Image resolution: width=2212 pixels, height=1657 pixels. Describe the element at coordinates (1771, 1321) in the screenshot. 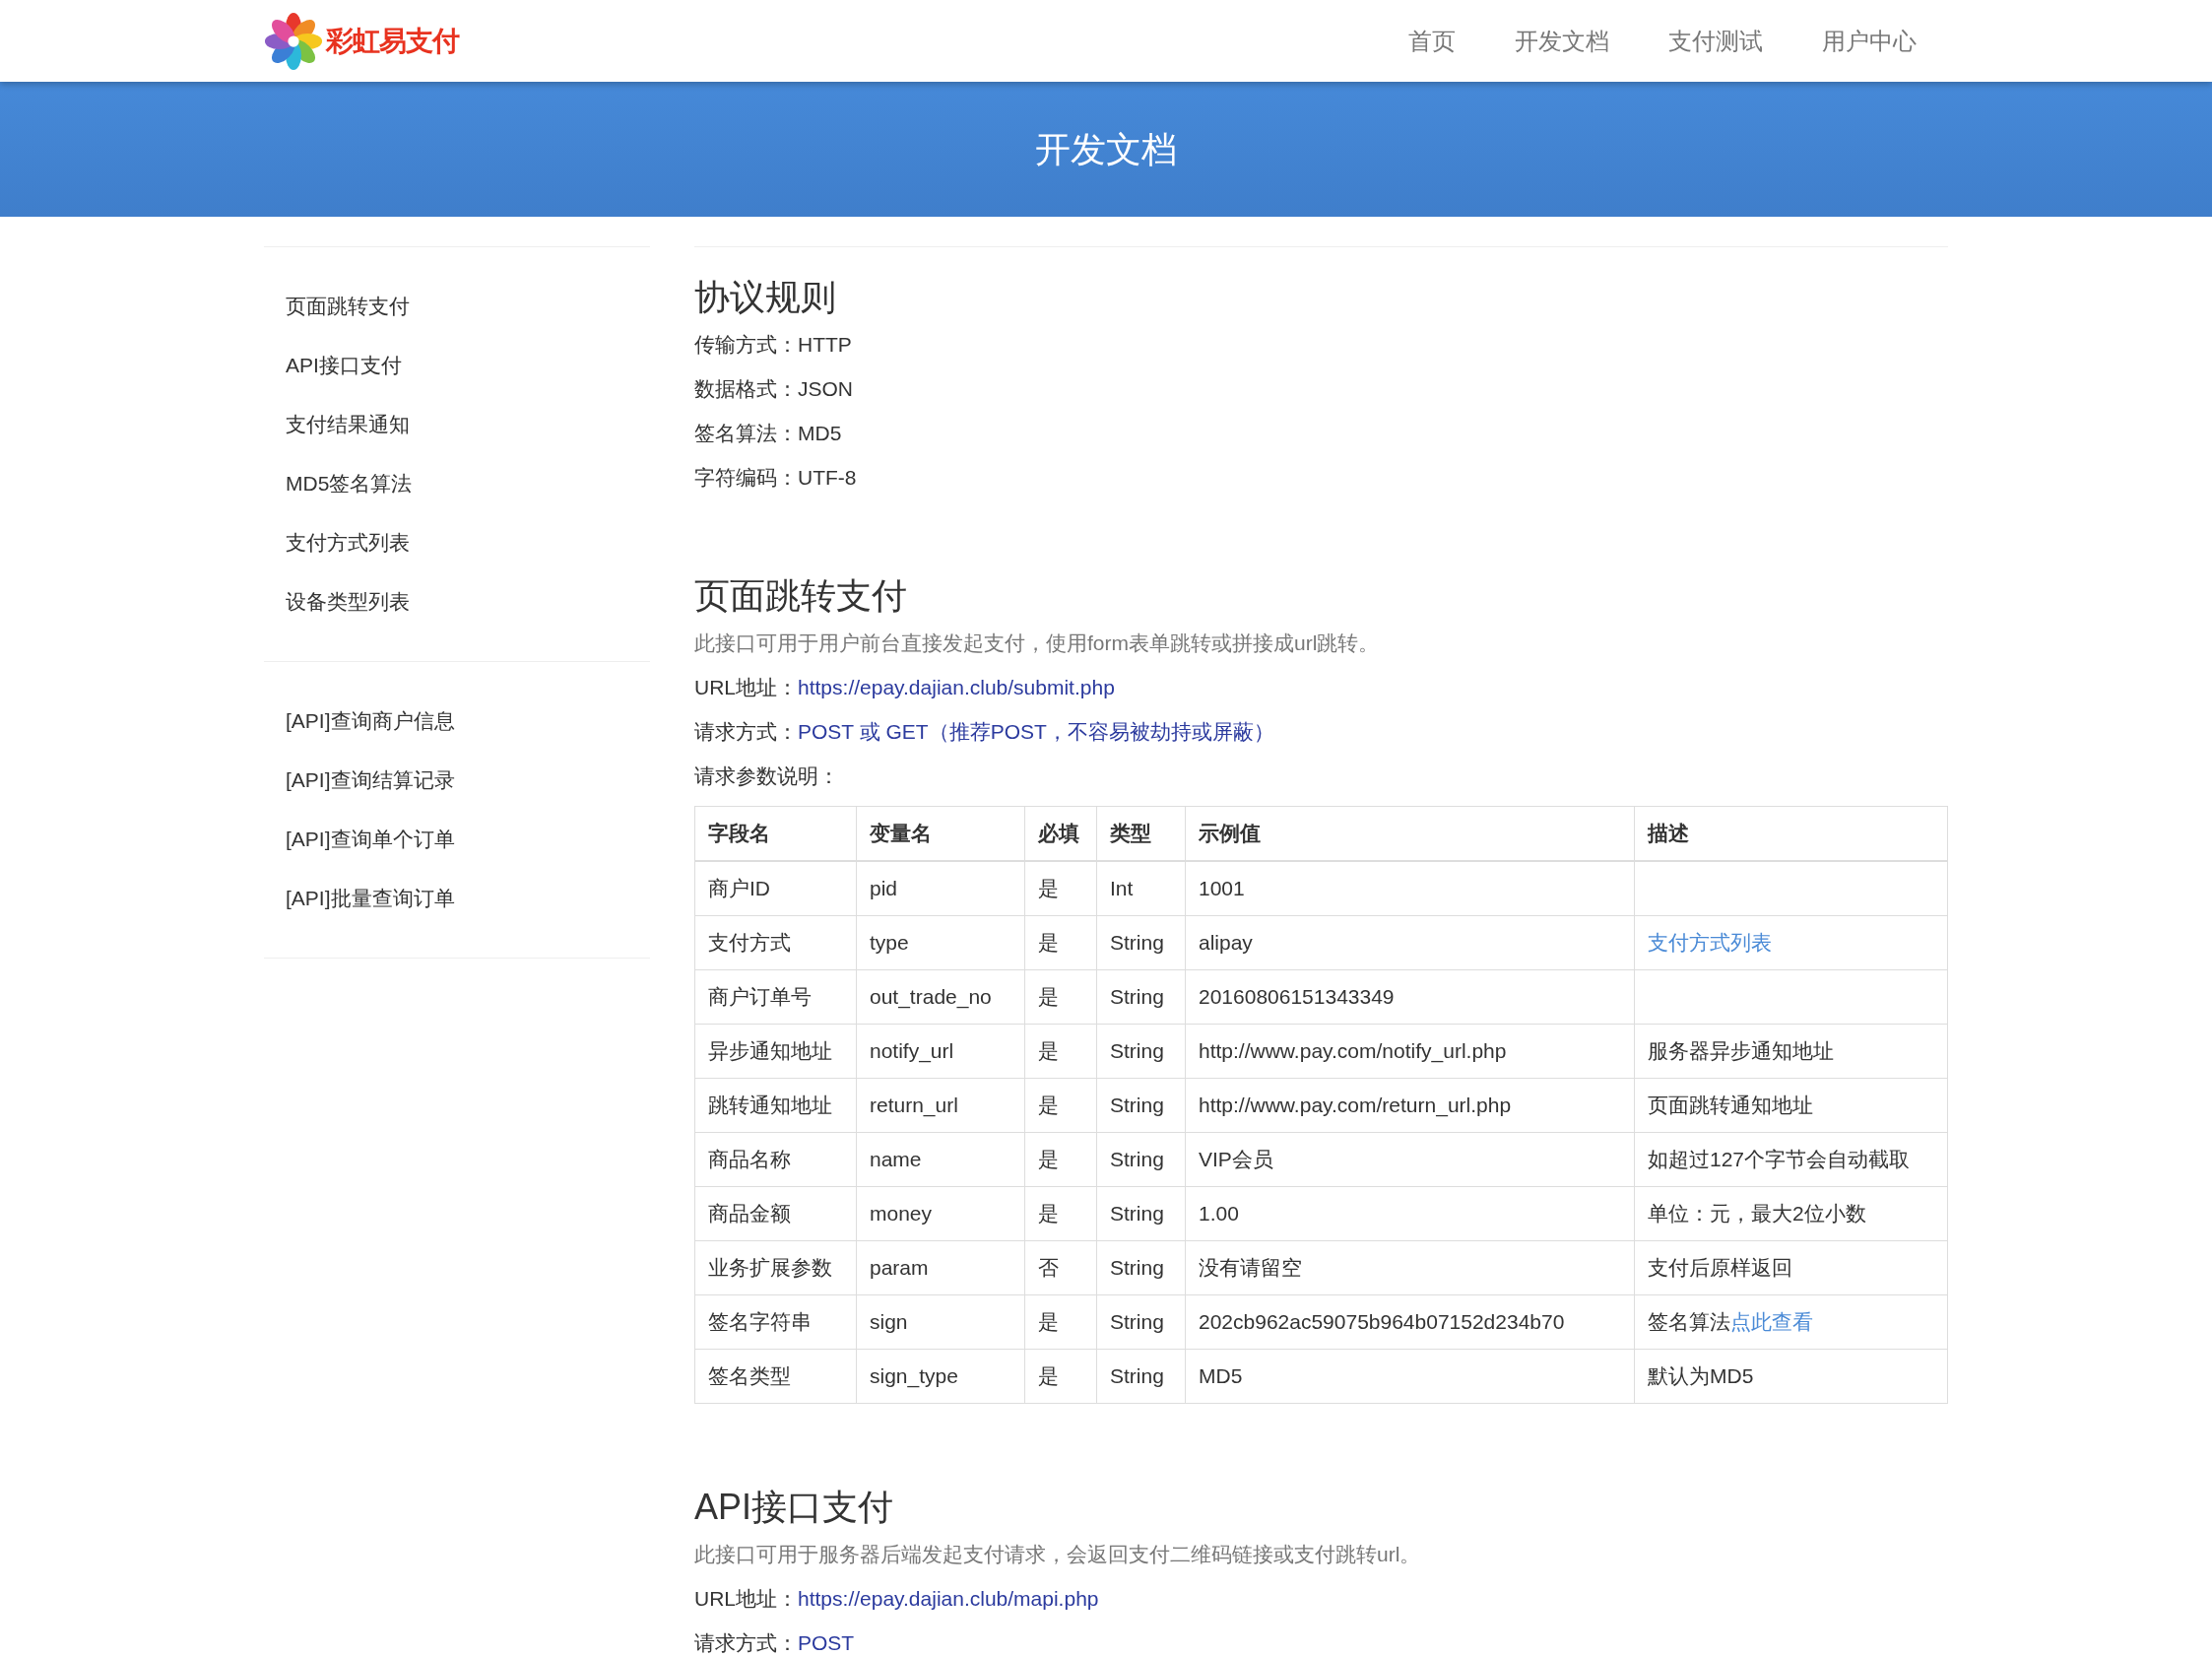

I see `doc-link: 点此查看` at that location.